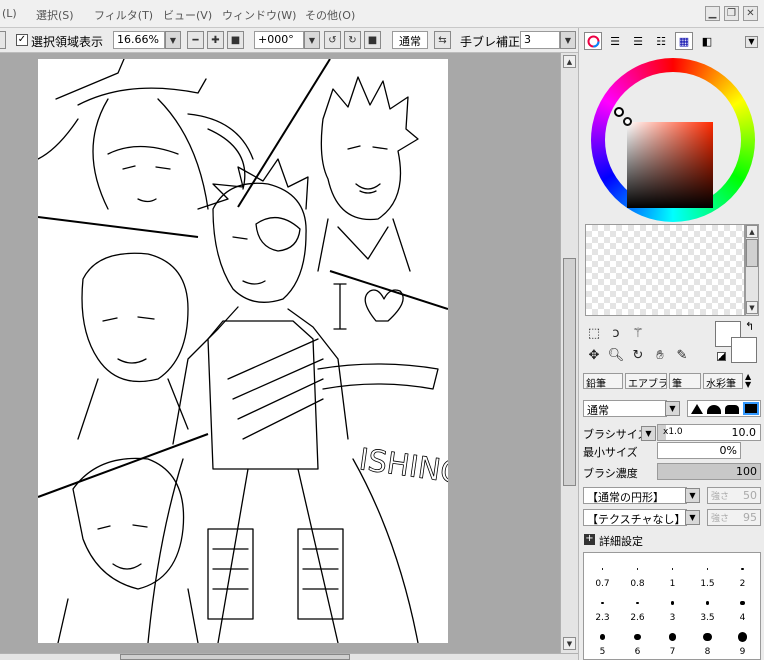 The width and height of the screenshot is (764, 660). What do you see at coordinates (707, 607) in the screenshot?
I see `brush-size-preset: 3.5` at bounding box center [707, 607].